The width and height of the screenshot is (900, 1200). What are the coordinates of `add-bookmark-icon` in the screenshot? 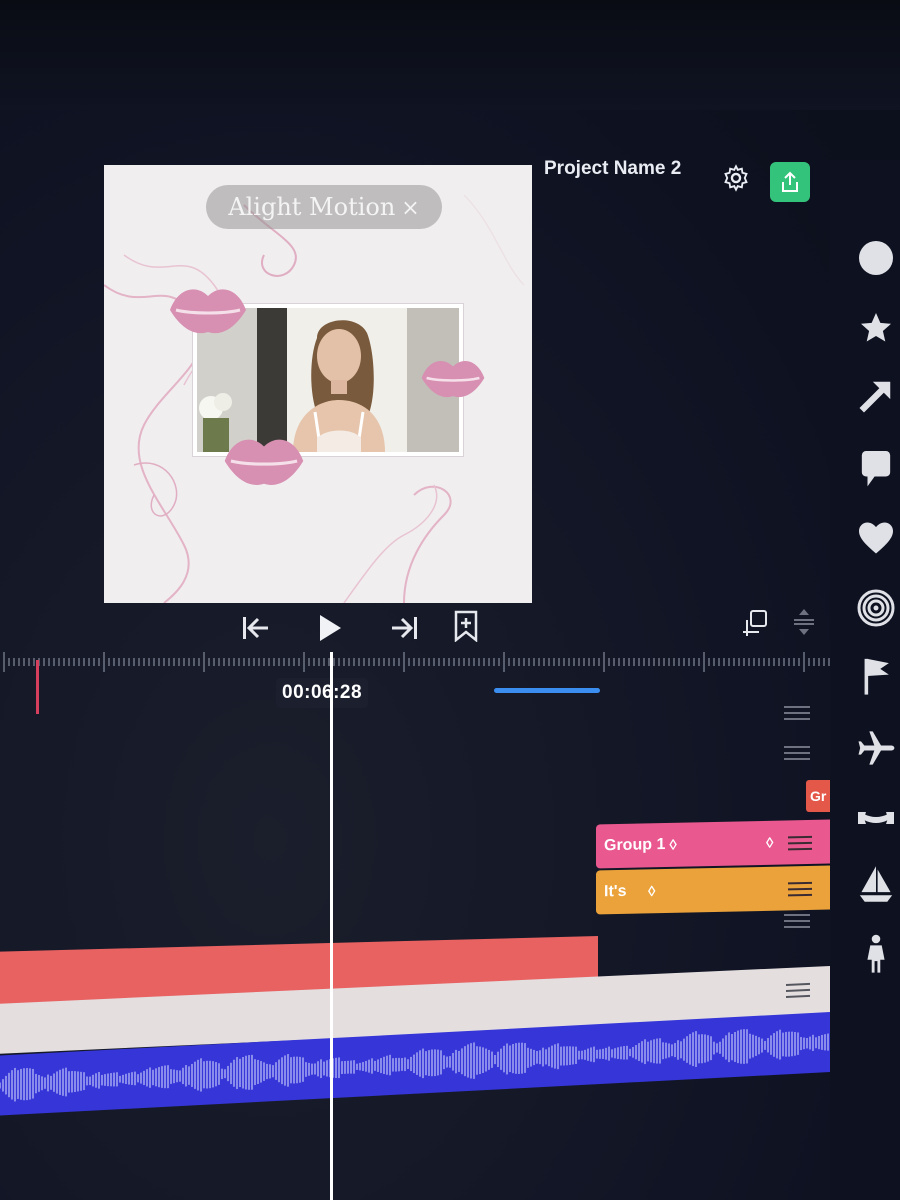 It's located at (466, 626).